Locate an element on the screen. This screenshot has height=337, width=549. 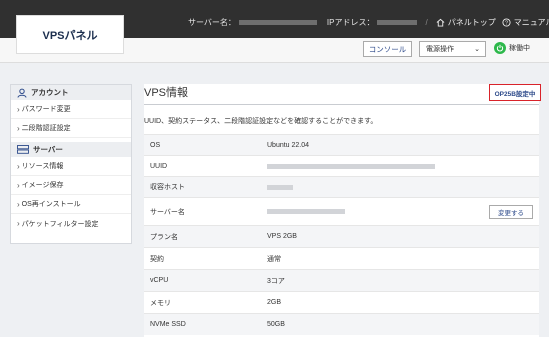
server-status: 稼働中 is located at coordinates (512, 48).